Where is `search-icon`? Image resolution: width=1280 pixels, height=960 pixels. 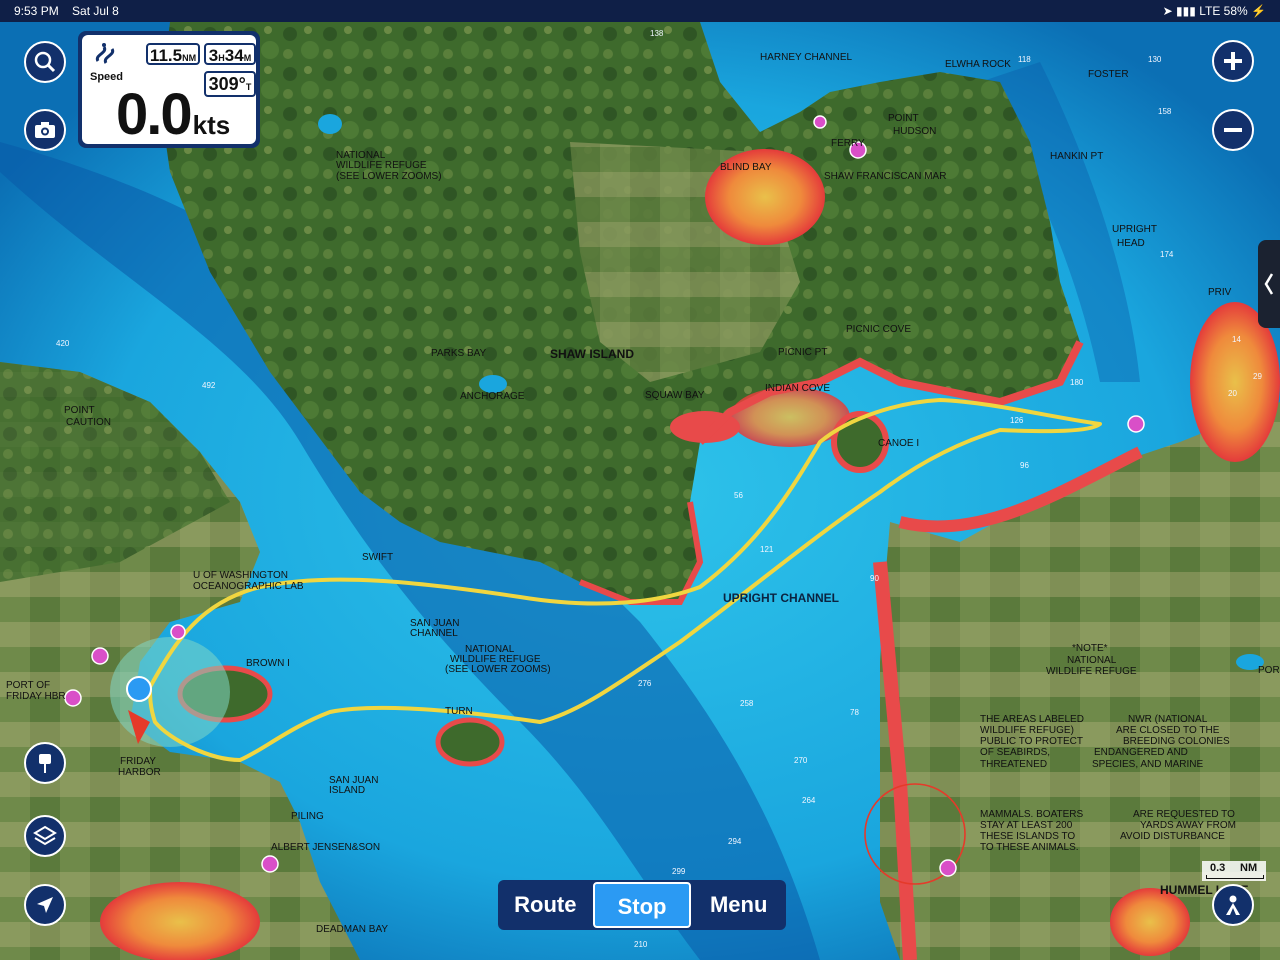 search-icon is located at coordinates (45, 62).